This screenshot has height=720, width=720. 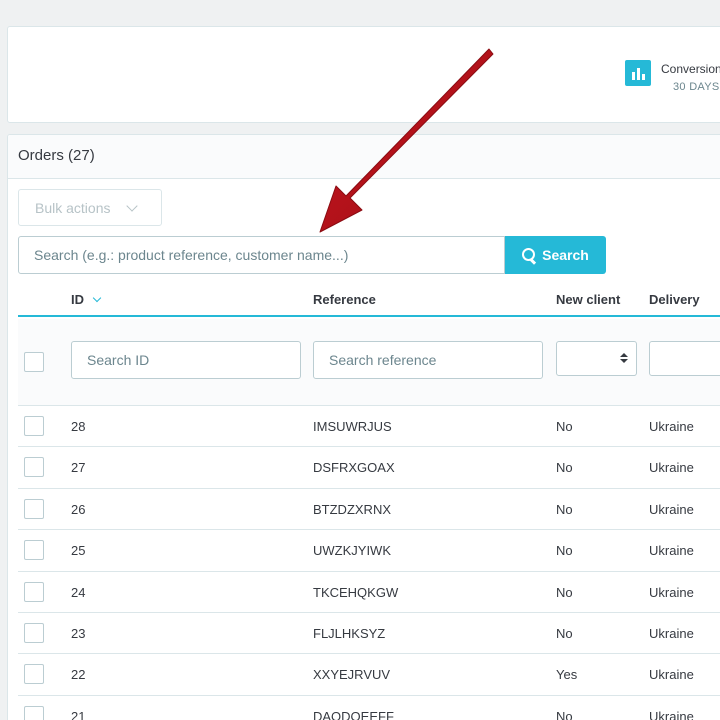 What do you see at coordinates (78, 426) in the screenshot?
I see `cell-id: 28` at bounding box center [78, 426].